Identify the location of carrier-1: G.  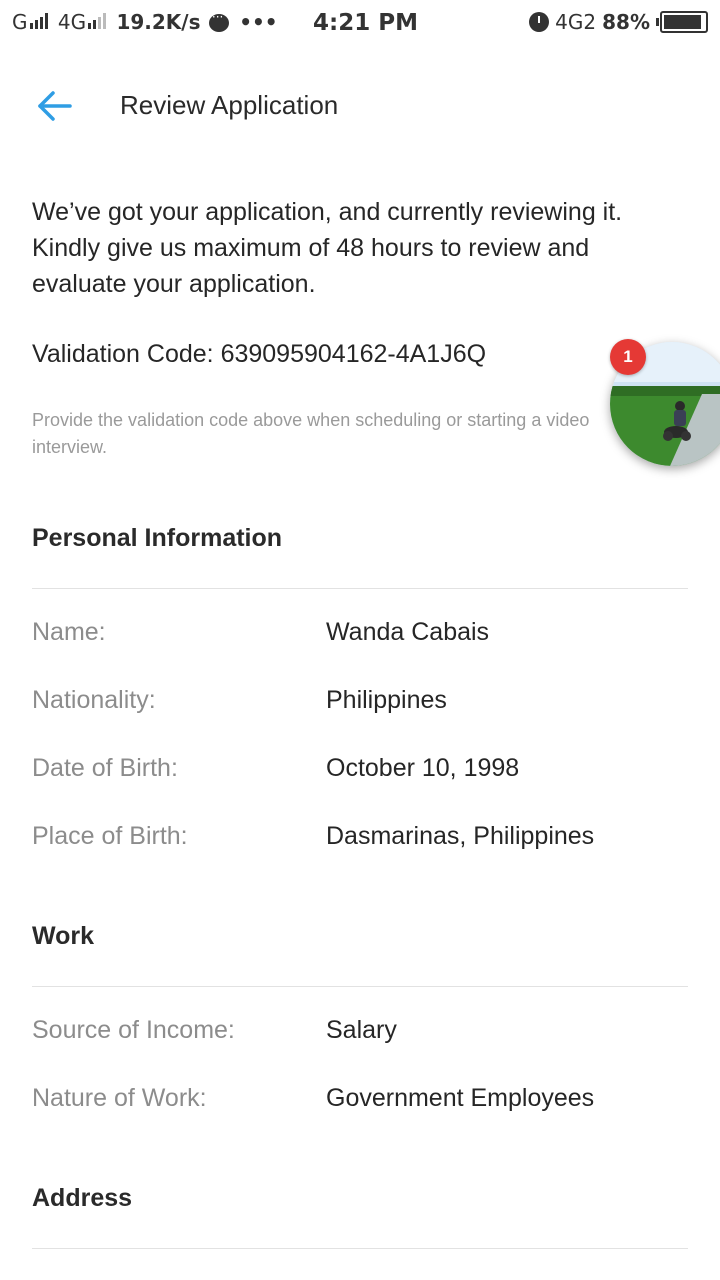
(20, 22).